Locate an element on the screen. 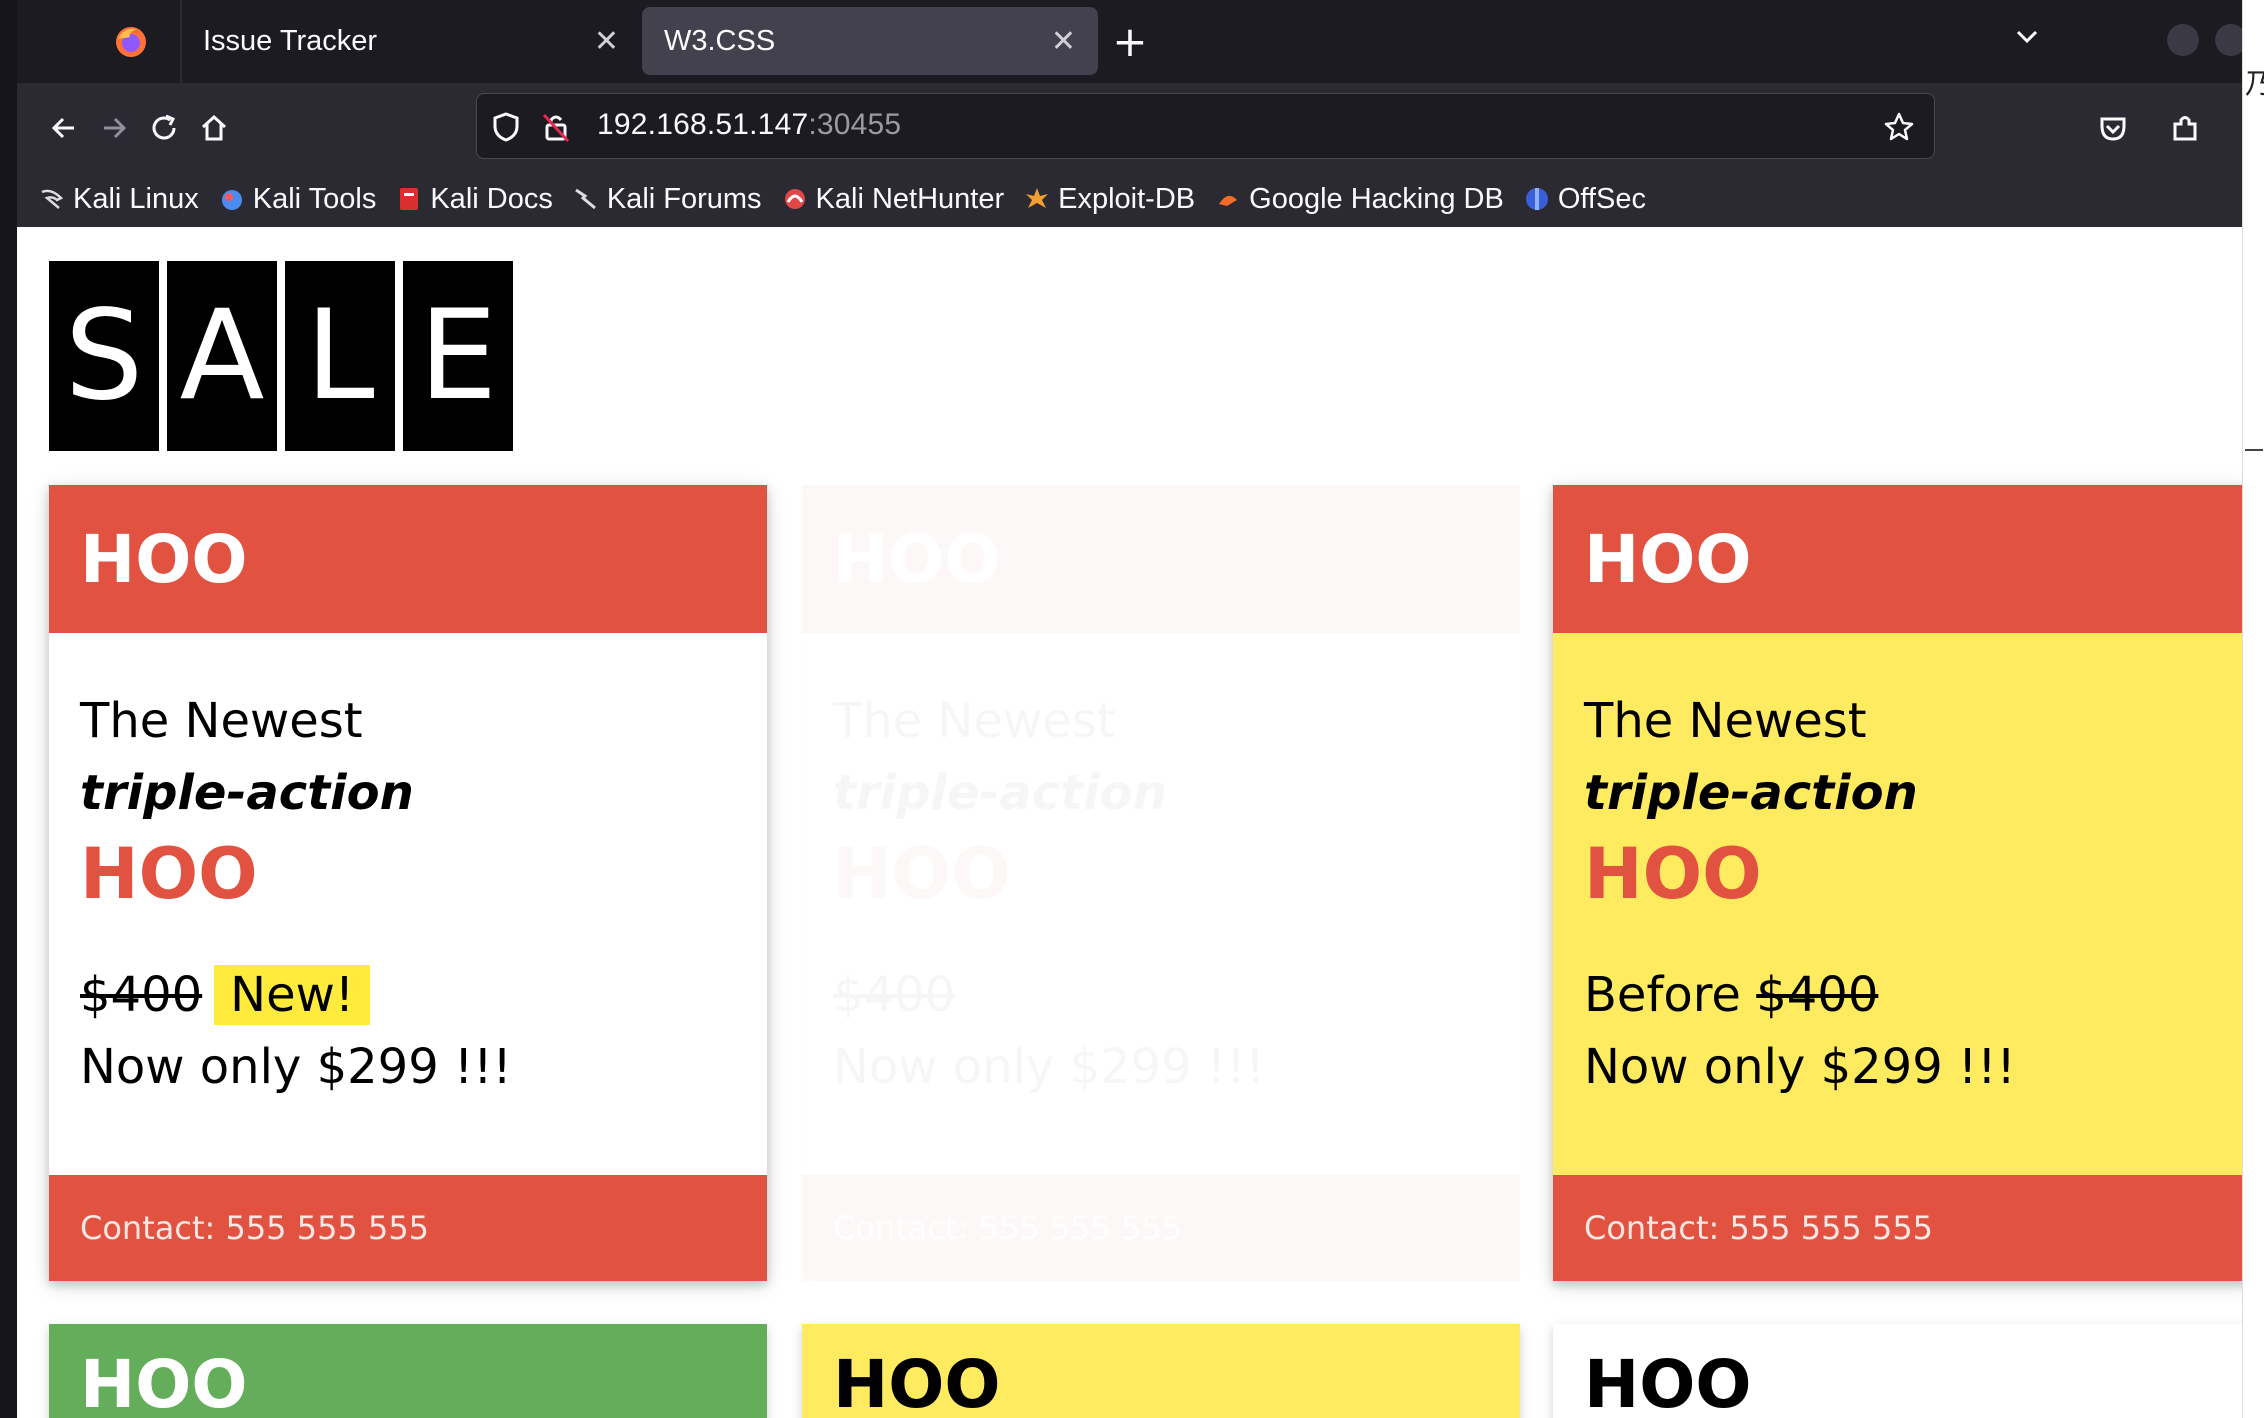 The width and height of the screenshot is (2264, 1418). url-bar: 192.168.51.147:30455 is located at coordinates (1205, 126).